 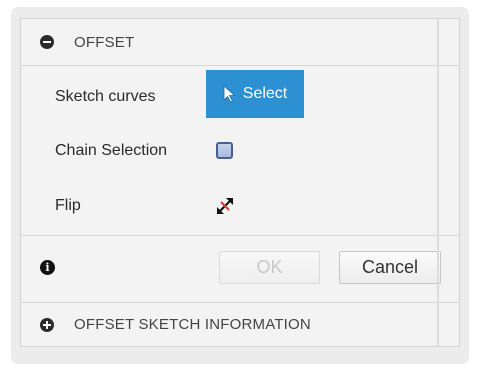 I want to click on ok-button-label: OK, so click(x=269, y=267).